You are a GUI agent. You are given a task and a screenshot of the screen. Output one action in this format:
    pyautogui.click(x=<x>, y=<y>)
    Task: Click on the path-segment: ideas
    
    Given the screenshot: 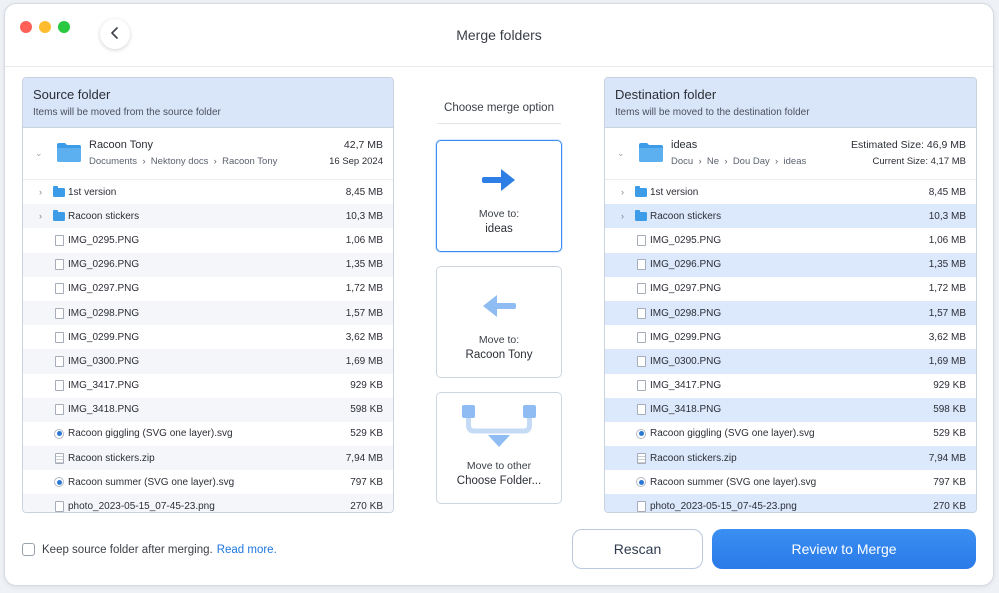 What is the action you would take?
    pyautogui.click(x=795, y=161)
    